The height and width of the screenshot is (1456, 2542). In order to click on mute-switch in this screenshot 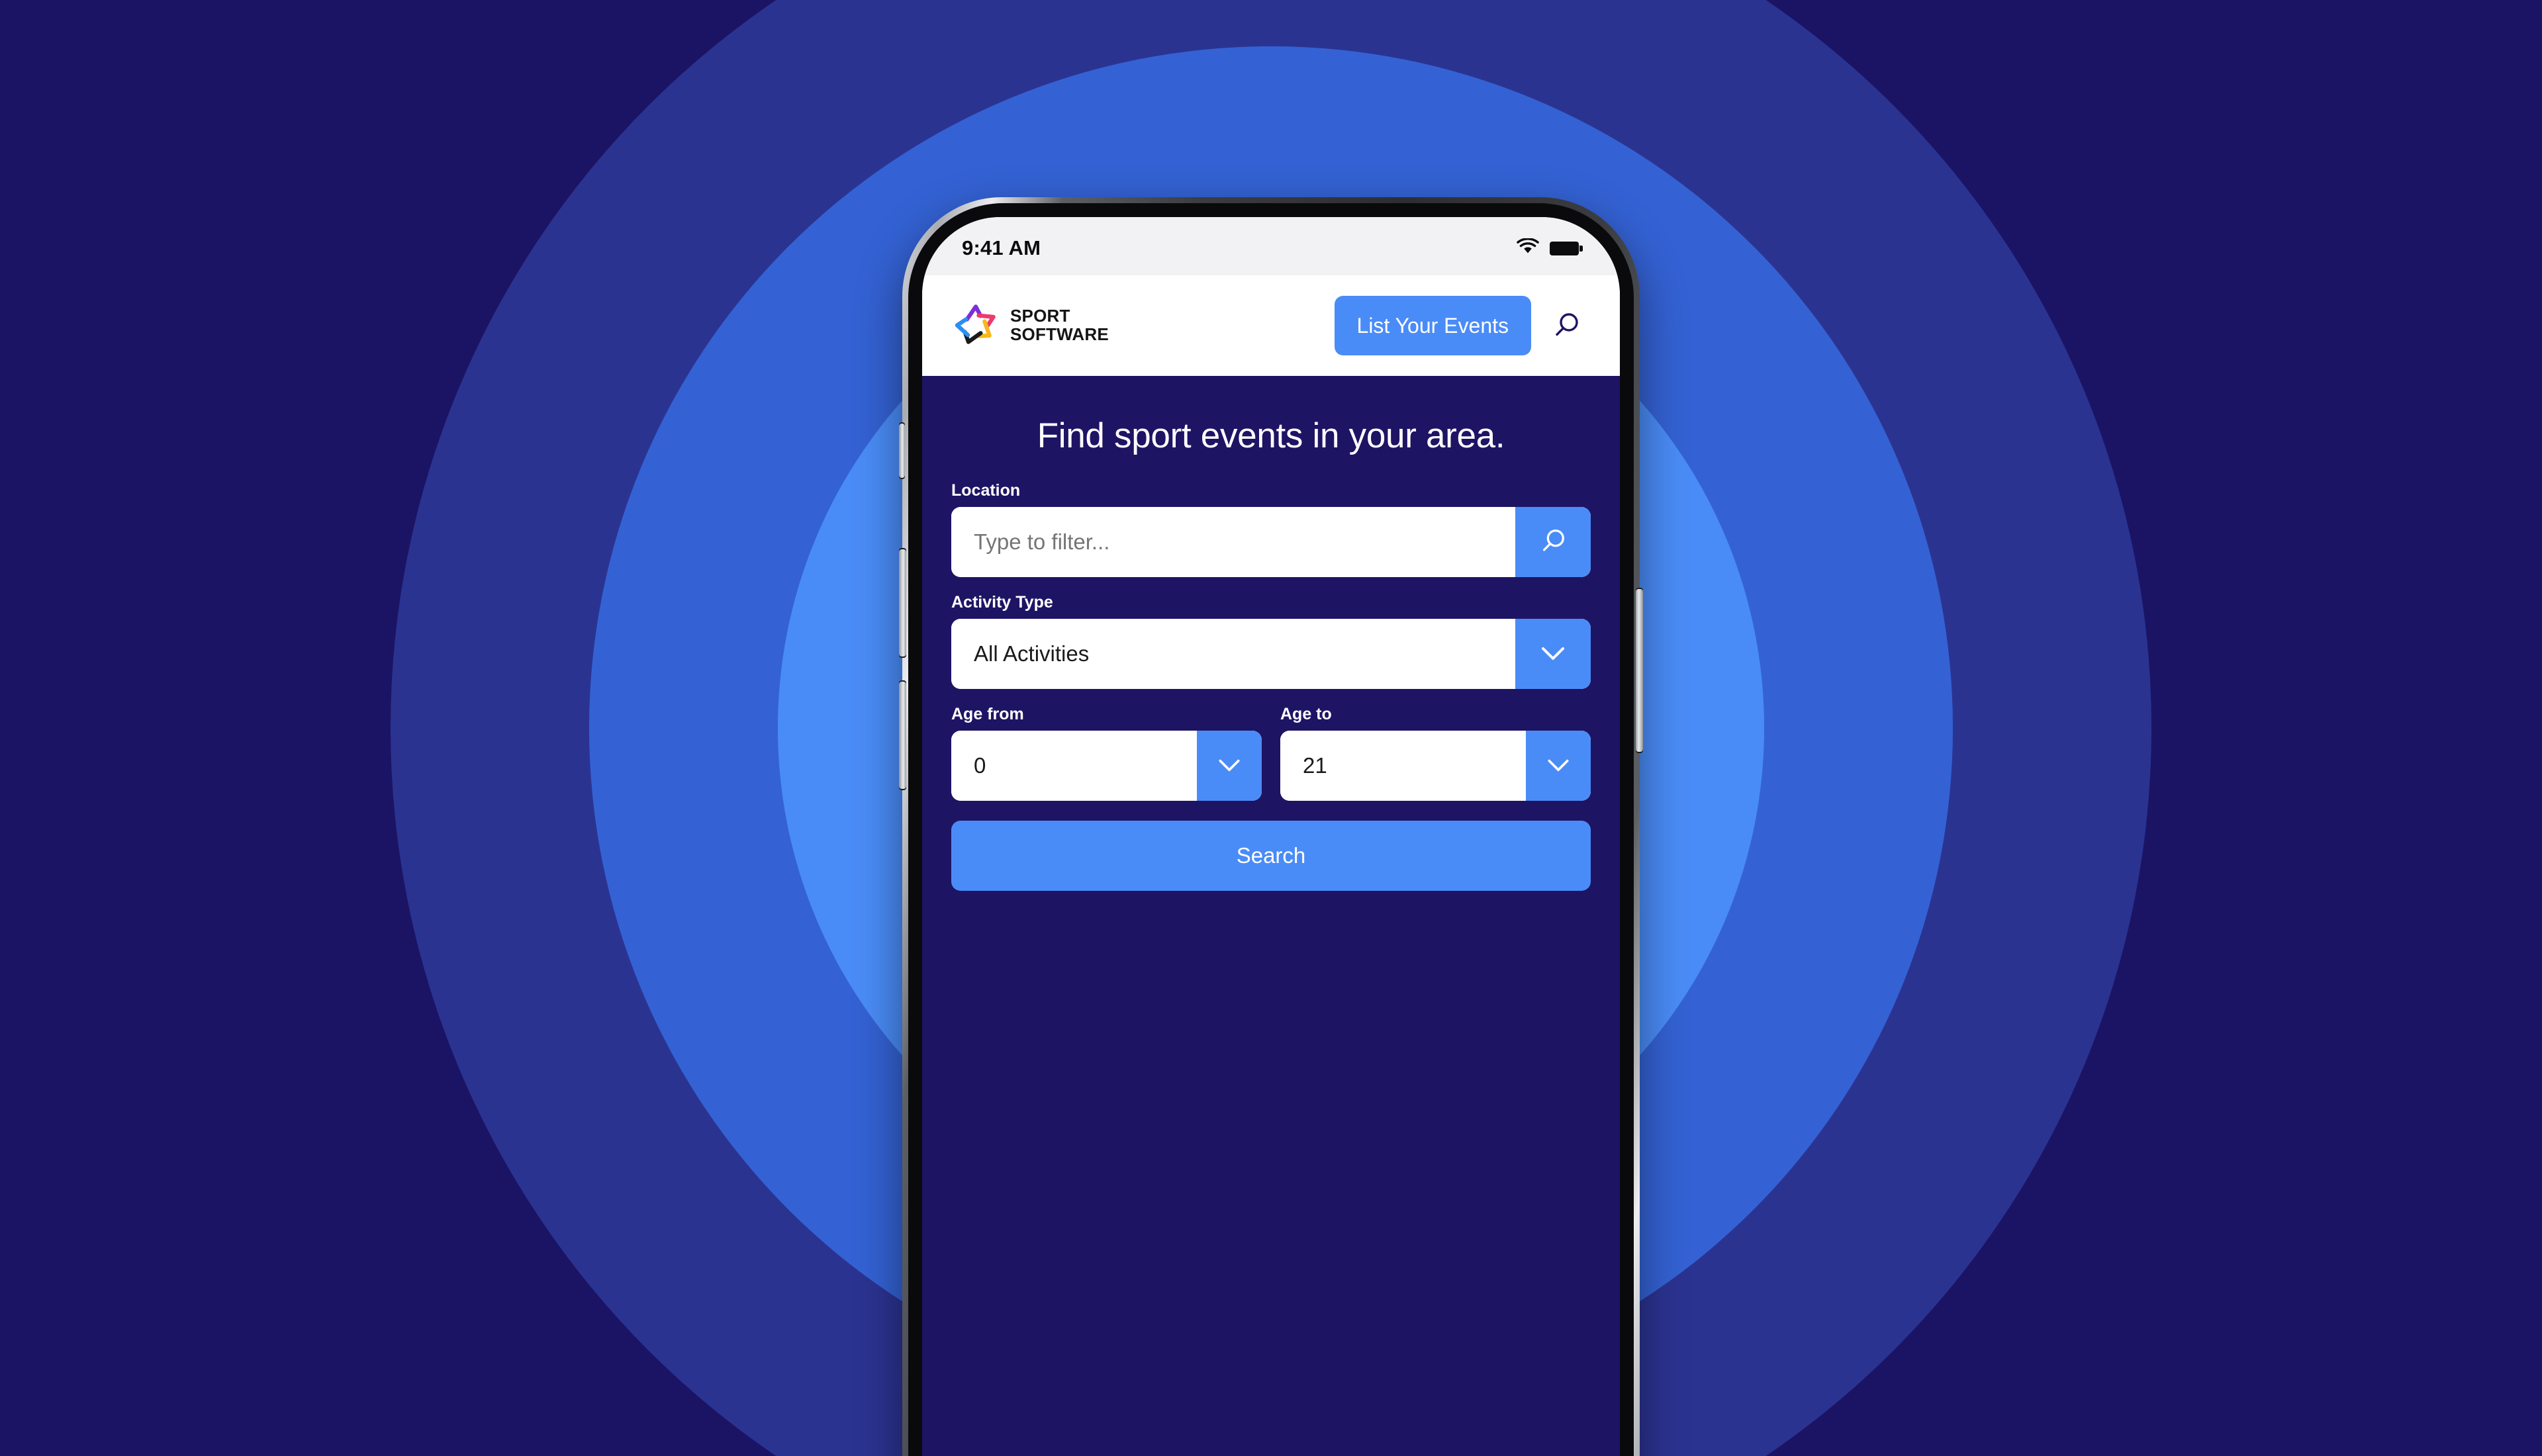, I will do `click(902, 451)`.